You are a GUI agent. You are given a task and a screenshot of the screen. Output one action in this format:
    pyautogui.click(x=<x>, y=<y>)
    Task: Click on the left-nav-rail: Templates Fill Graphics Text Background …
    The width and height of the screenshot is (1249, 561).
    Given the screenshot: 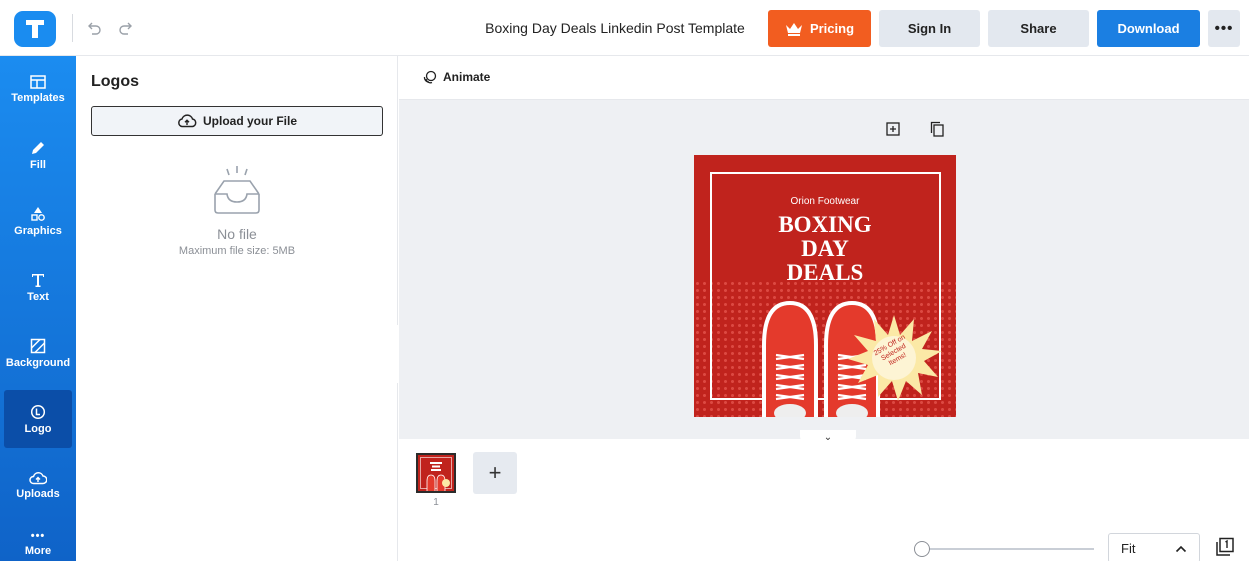 What is the action you would take?
    pyautogui.click(x=38, y=308)
    